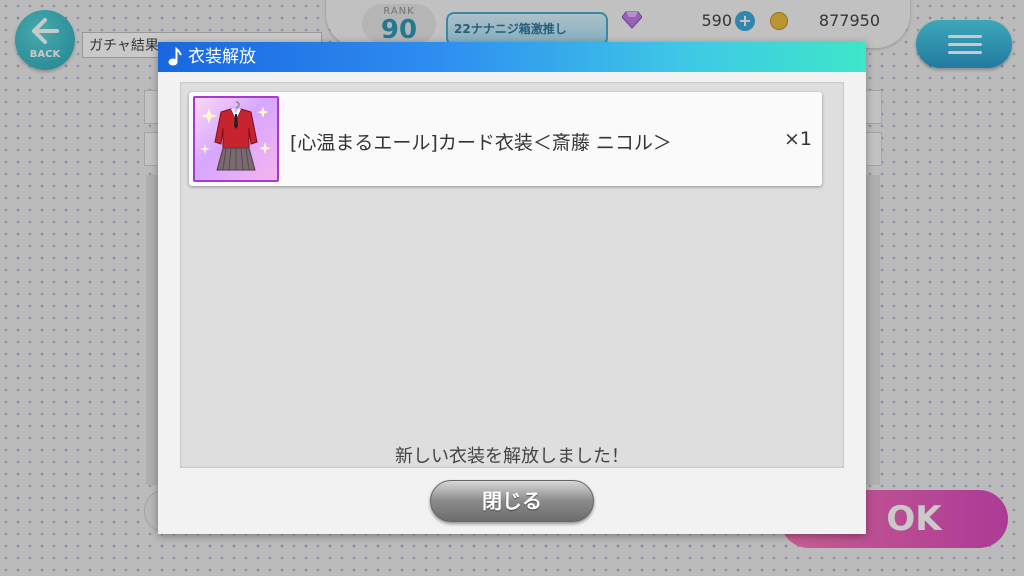  Describe the element at coordinates (512, 501) in the screenshot. I see `close-button: 閉じる` at that location.